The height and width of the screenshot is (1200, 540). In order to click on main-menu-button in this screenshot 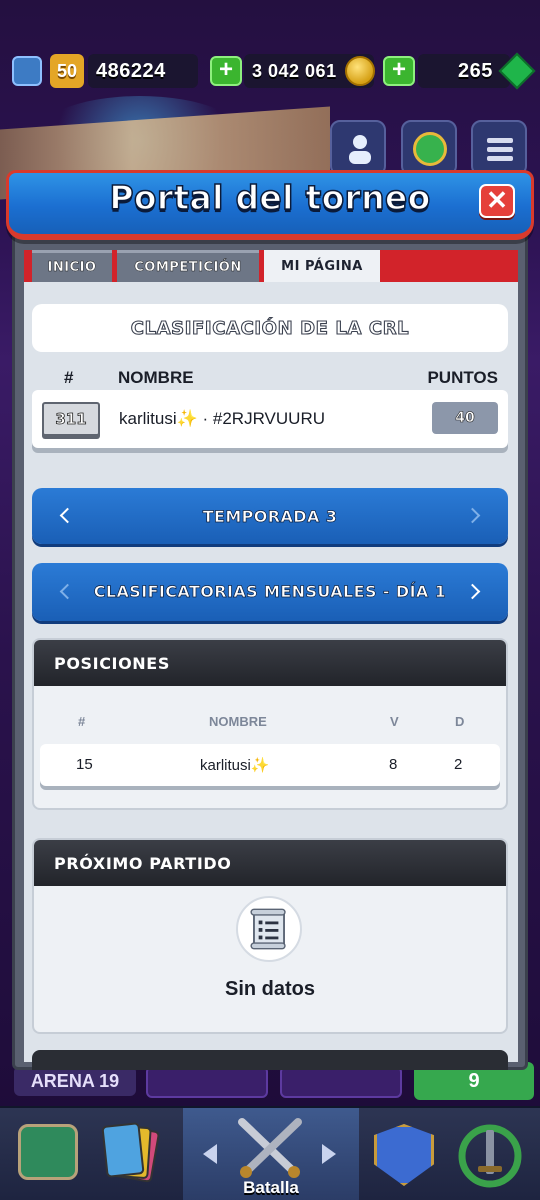, I will do `click(499, 148)`.